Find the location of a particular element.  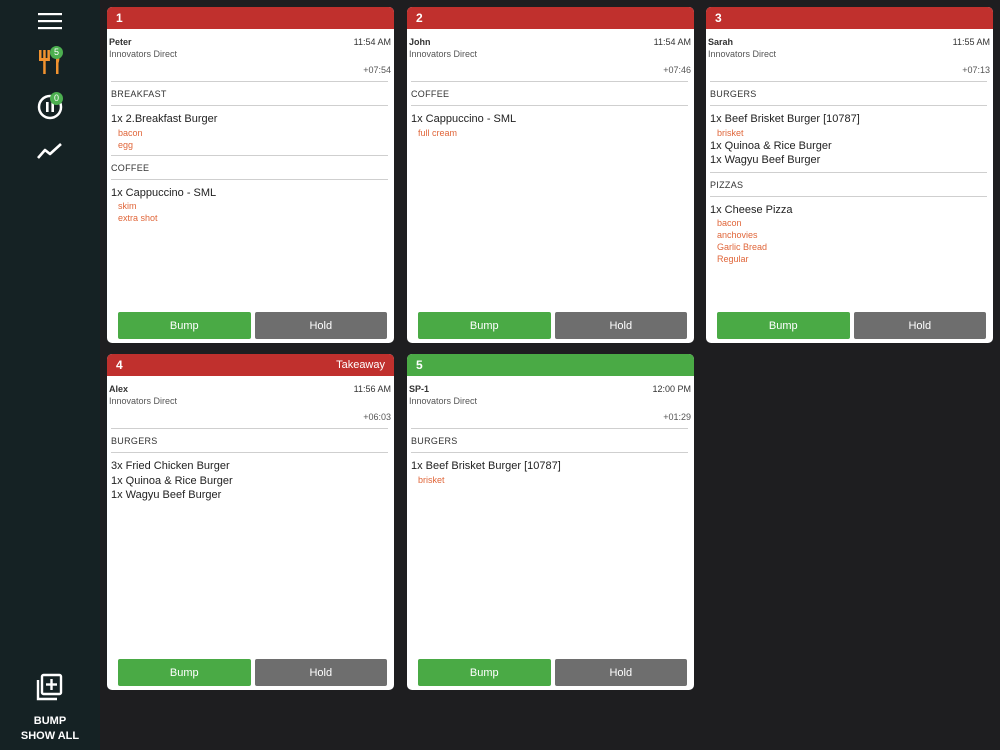

order-section: COFFEE 1x Cappuccino - SML full cream is located at coordinates (549, 112).